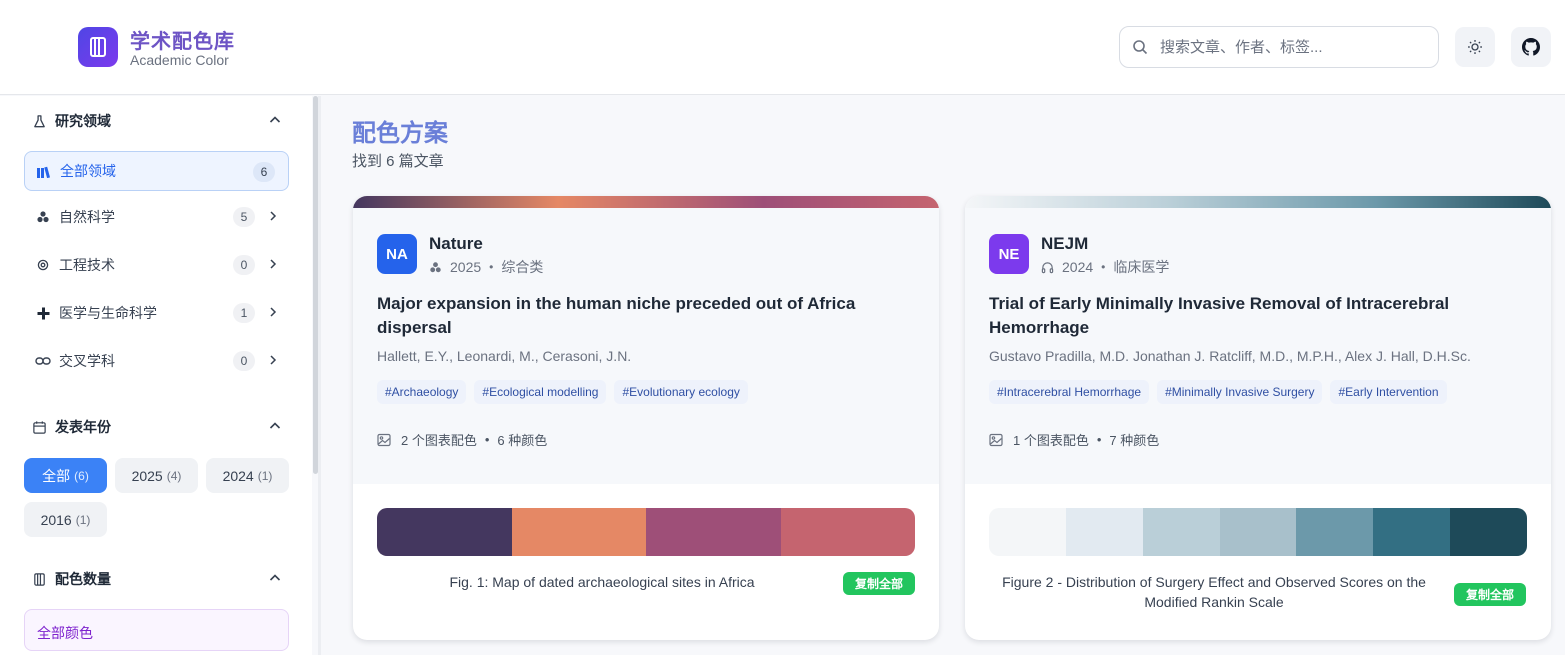 Image resolution: width=1565 pixels, height=655 pixels. I want to click on category-label: 综合类, so click(522, 267).